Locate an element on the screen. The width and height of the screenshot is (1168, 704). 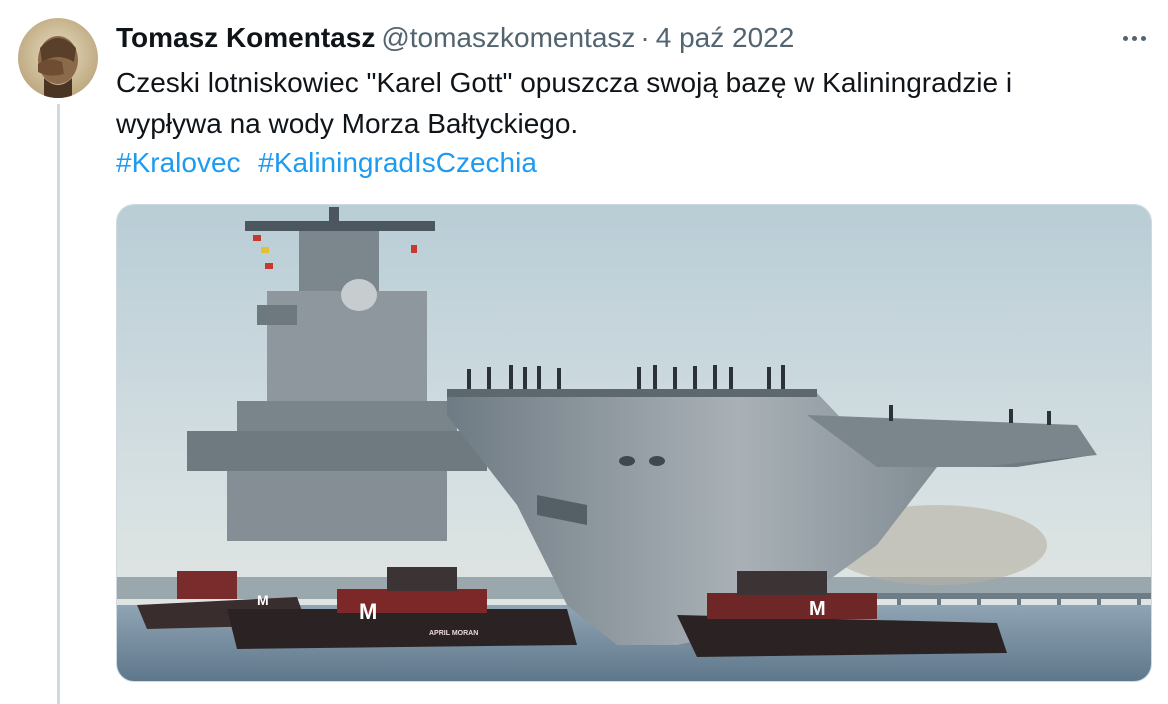
avatar-image is located at coordinates (58, 58).